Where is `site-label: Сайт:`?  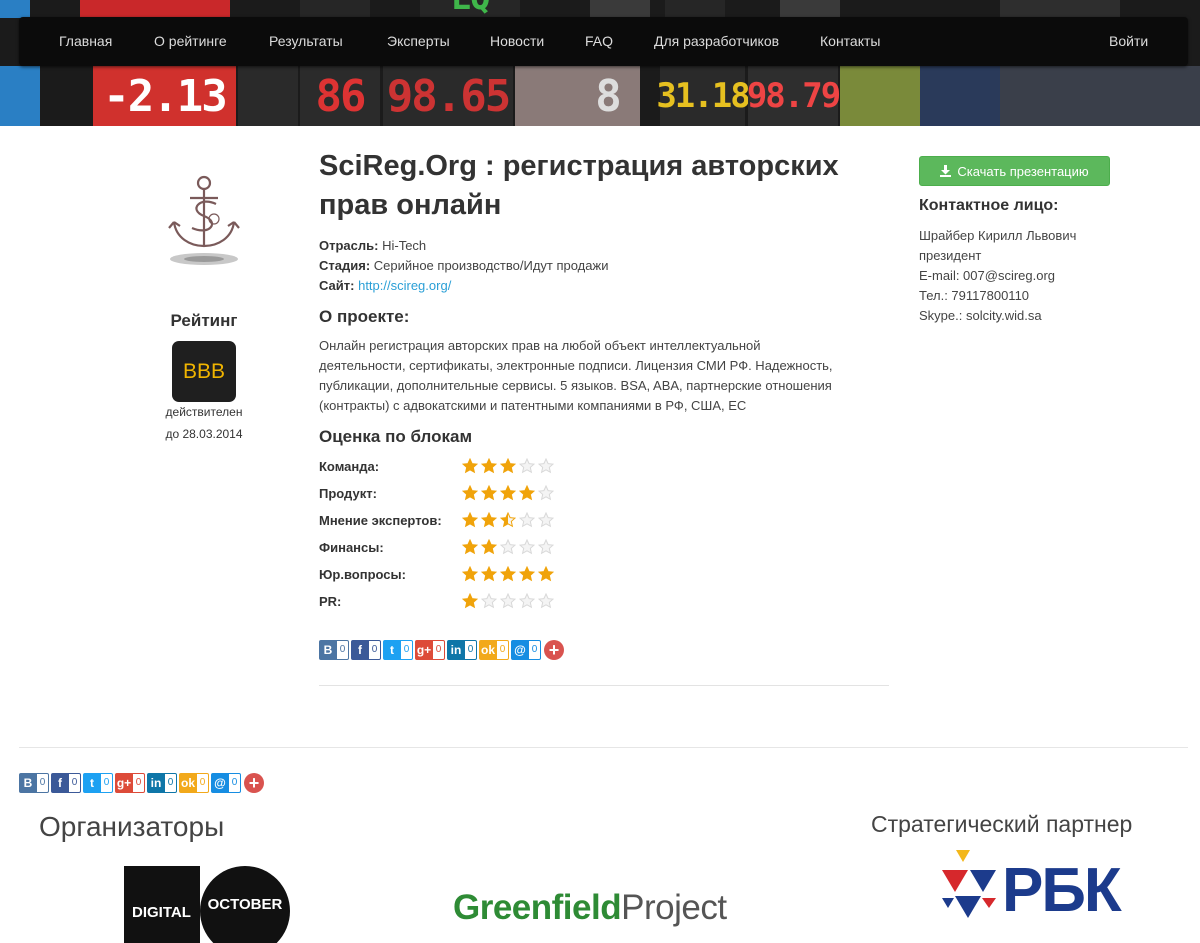
site-label: Сайт: is located at coordinates (337, 285).